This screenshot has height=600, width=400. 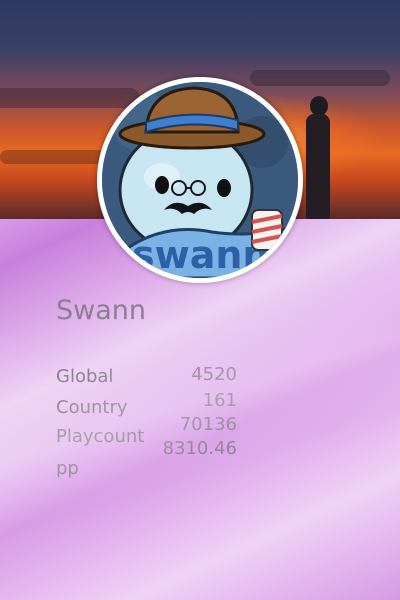 What do you see at coordinates (100, 436) in the screenshot?
I see `stat-label-playcount: Playcount` at bounding box center [100, 436].